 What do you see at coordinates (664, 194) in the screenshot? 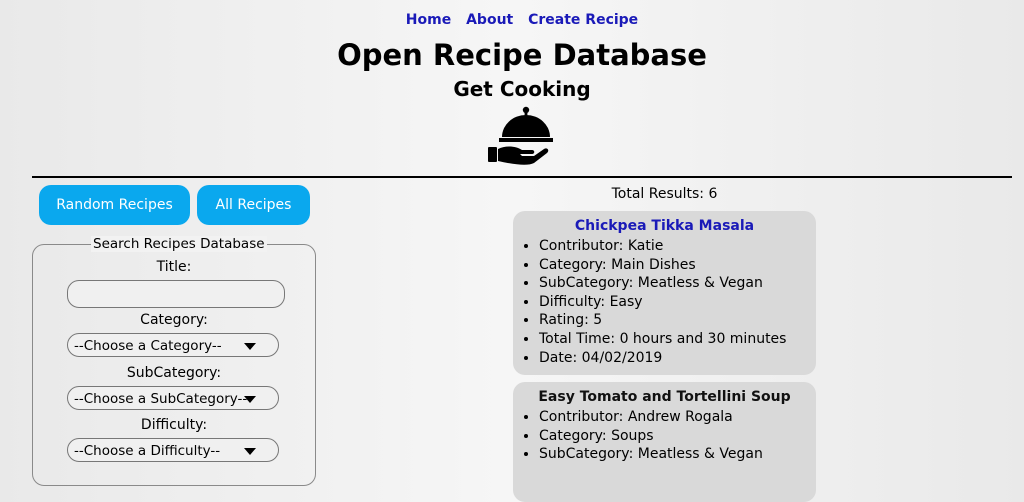
I see `total-results: Total Results: 6` at bounding box center [664, 194].